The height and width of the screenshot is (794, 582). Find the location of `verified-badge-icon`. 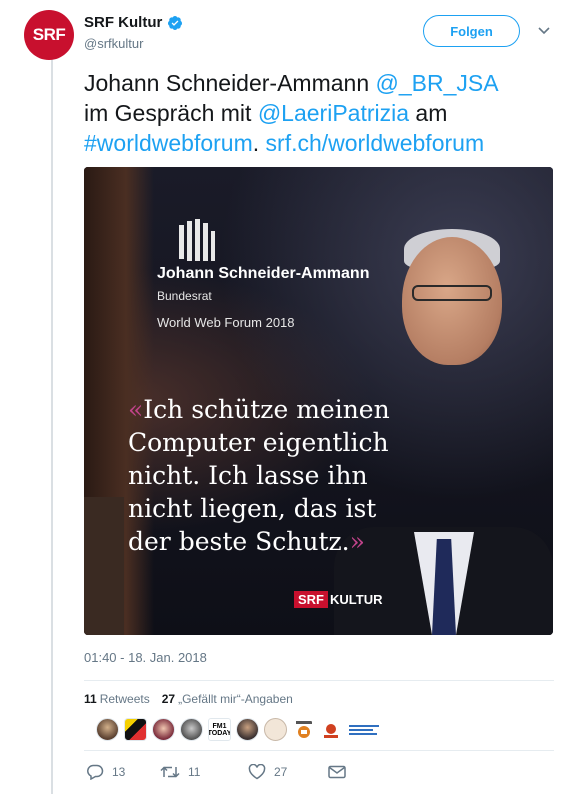

verified-badge-icon is located at coordinates (175, 22).